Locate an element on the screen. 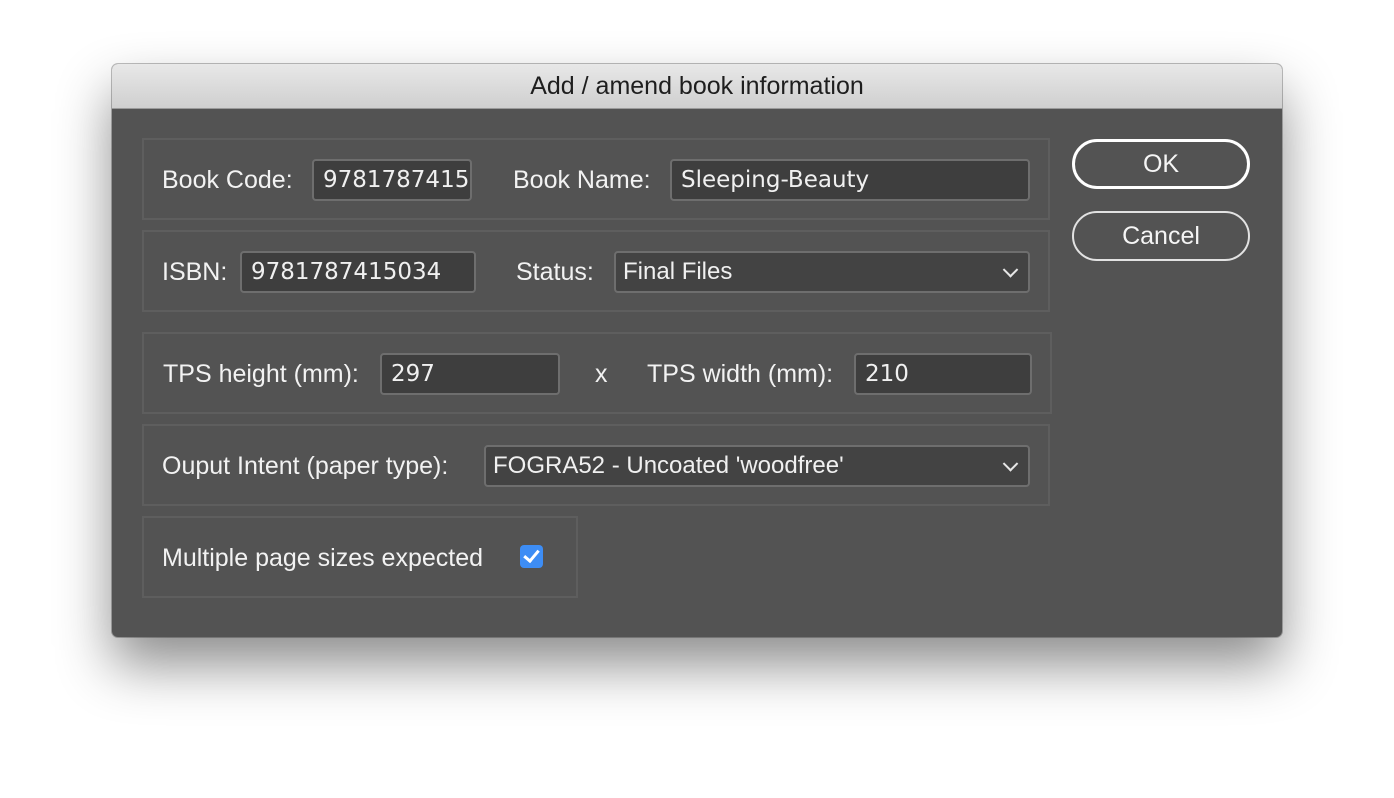 The height and width of the screenshot is (798, 1394). tps-width-input: 210 is located at coordinates (943, 374).